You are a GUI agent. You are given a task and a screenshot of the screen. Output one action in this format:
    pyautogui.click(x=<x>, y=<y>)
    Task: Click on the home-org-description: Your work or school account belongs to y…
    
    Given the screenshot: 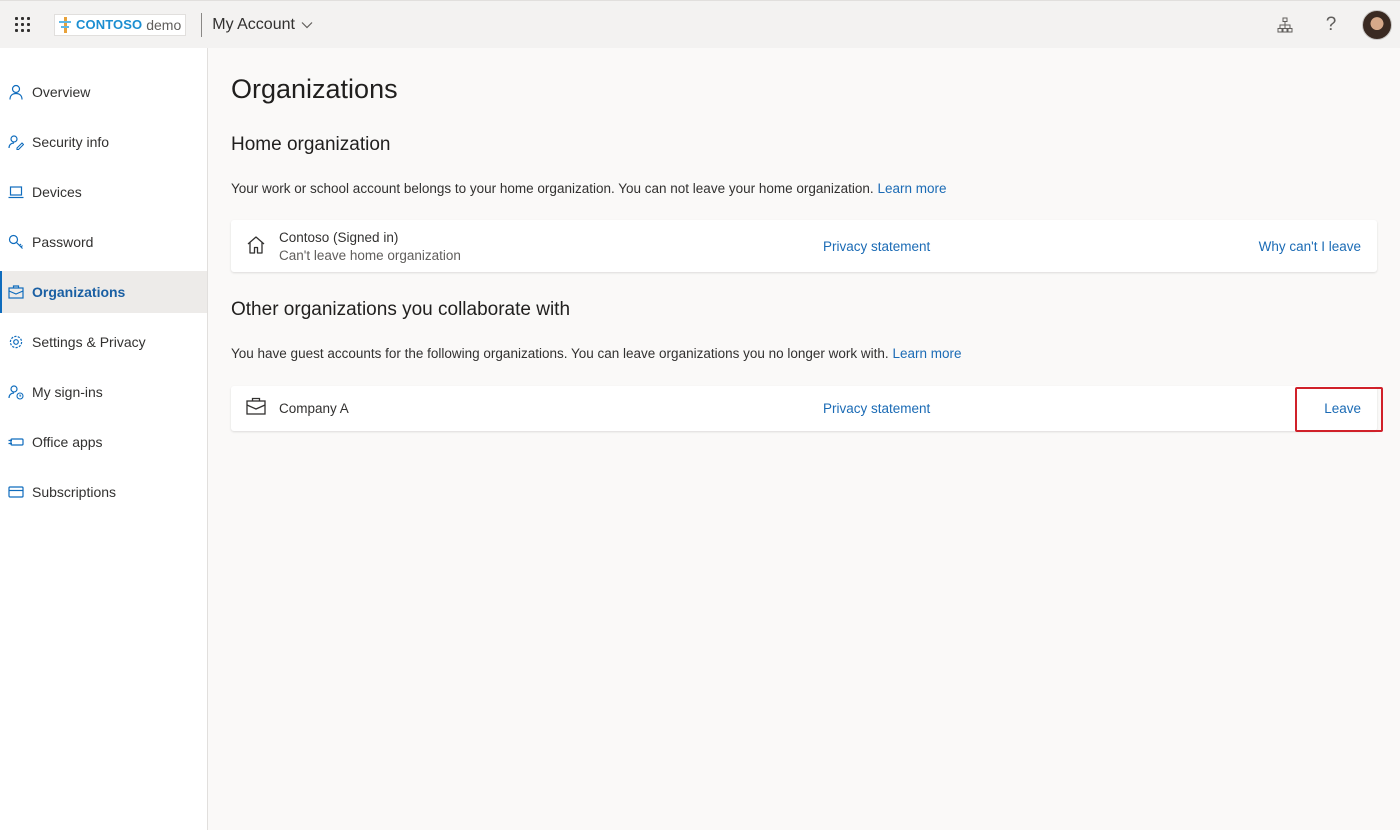 What is the action you would take?
    pyautogui.click(x=588, y=188)
    